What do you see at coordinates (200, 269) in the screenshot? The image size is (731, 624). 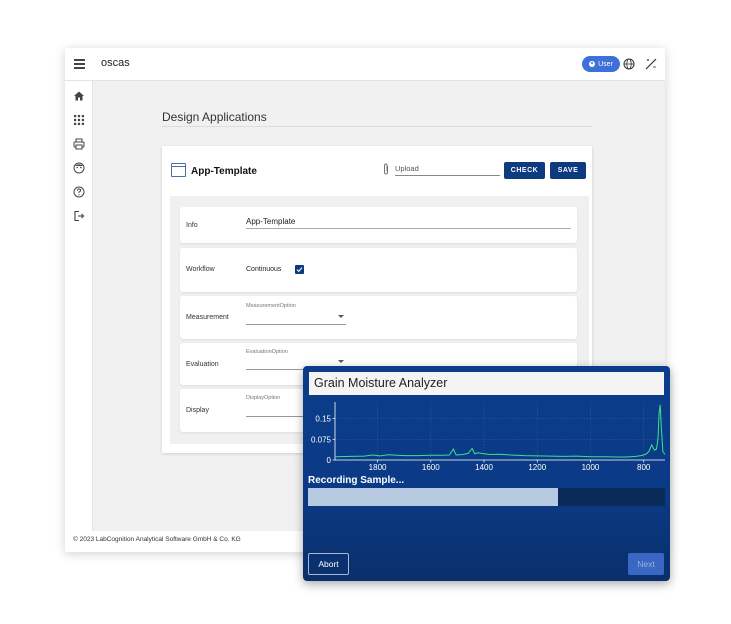 I see `workflow-label: Workflow` at bounding box center [200, 269].